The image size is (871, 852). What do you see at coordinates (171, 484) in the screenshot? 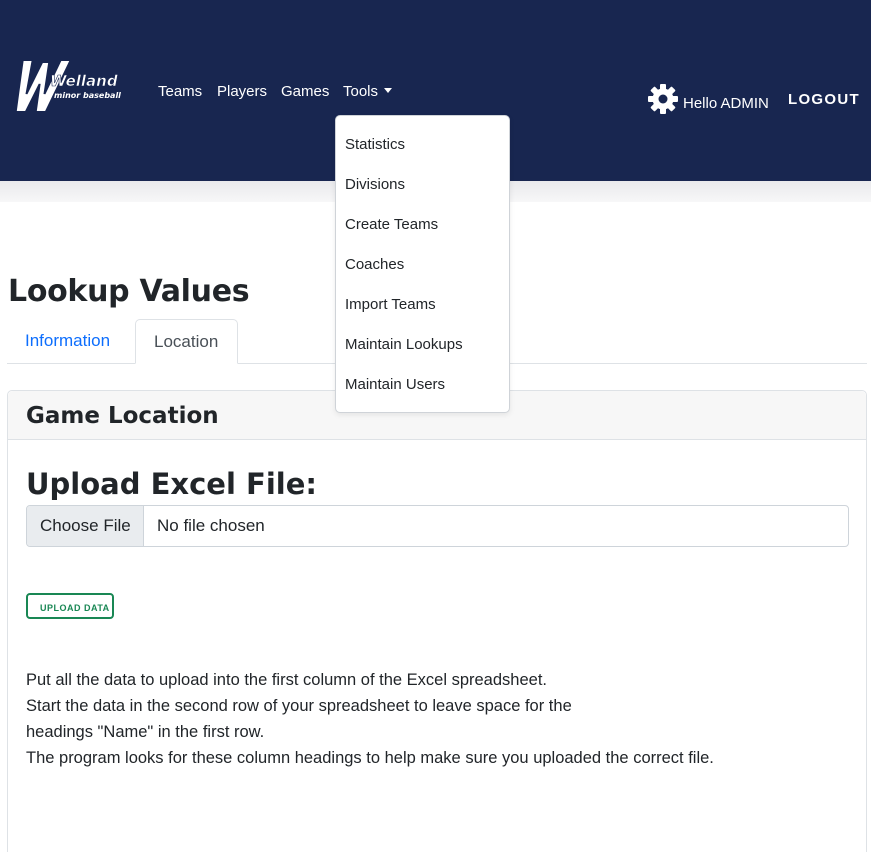
I see `upload-title: Upload Excel File:` at bounding box center [171, 484].